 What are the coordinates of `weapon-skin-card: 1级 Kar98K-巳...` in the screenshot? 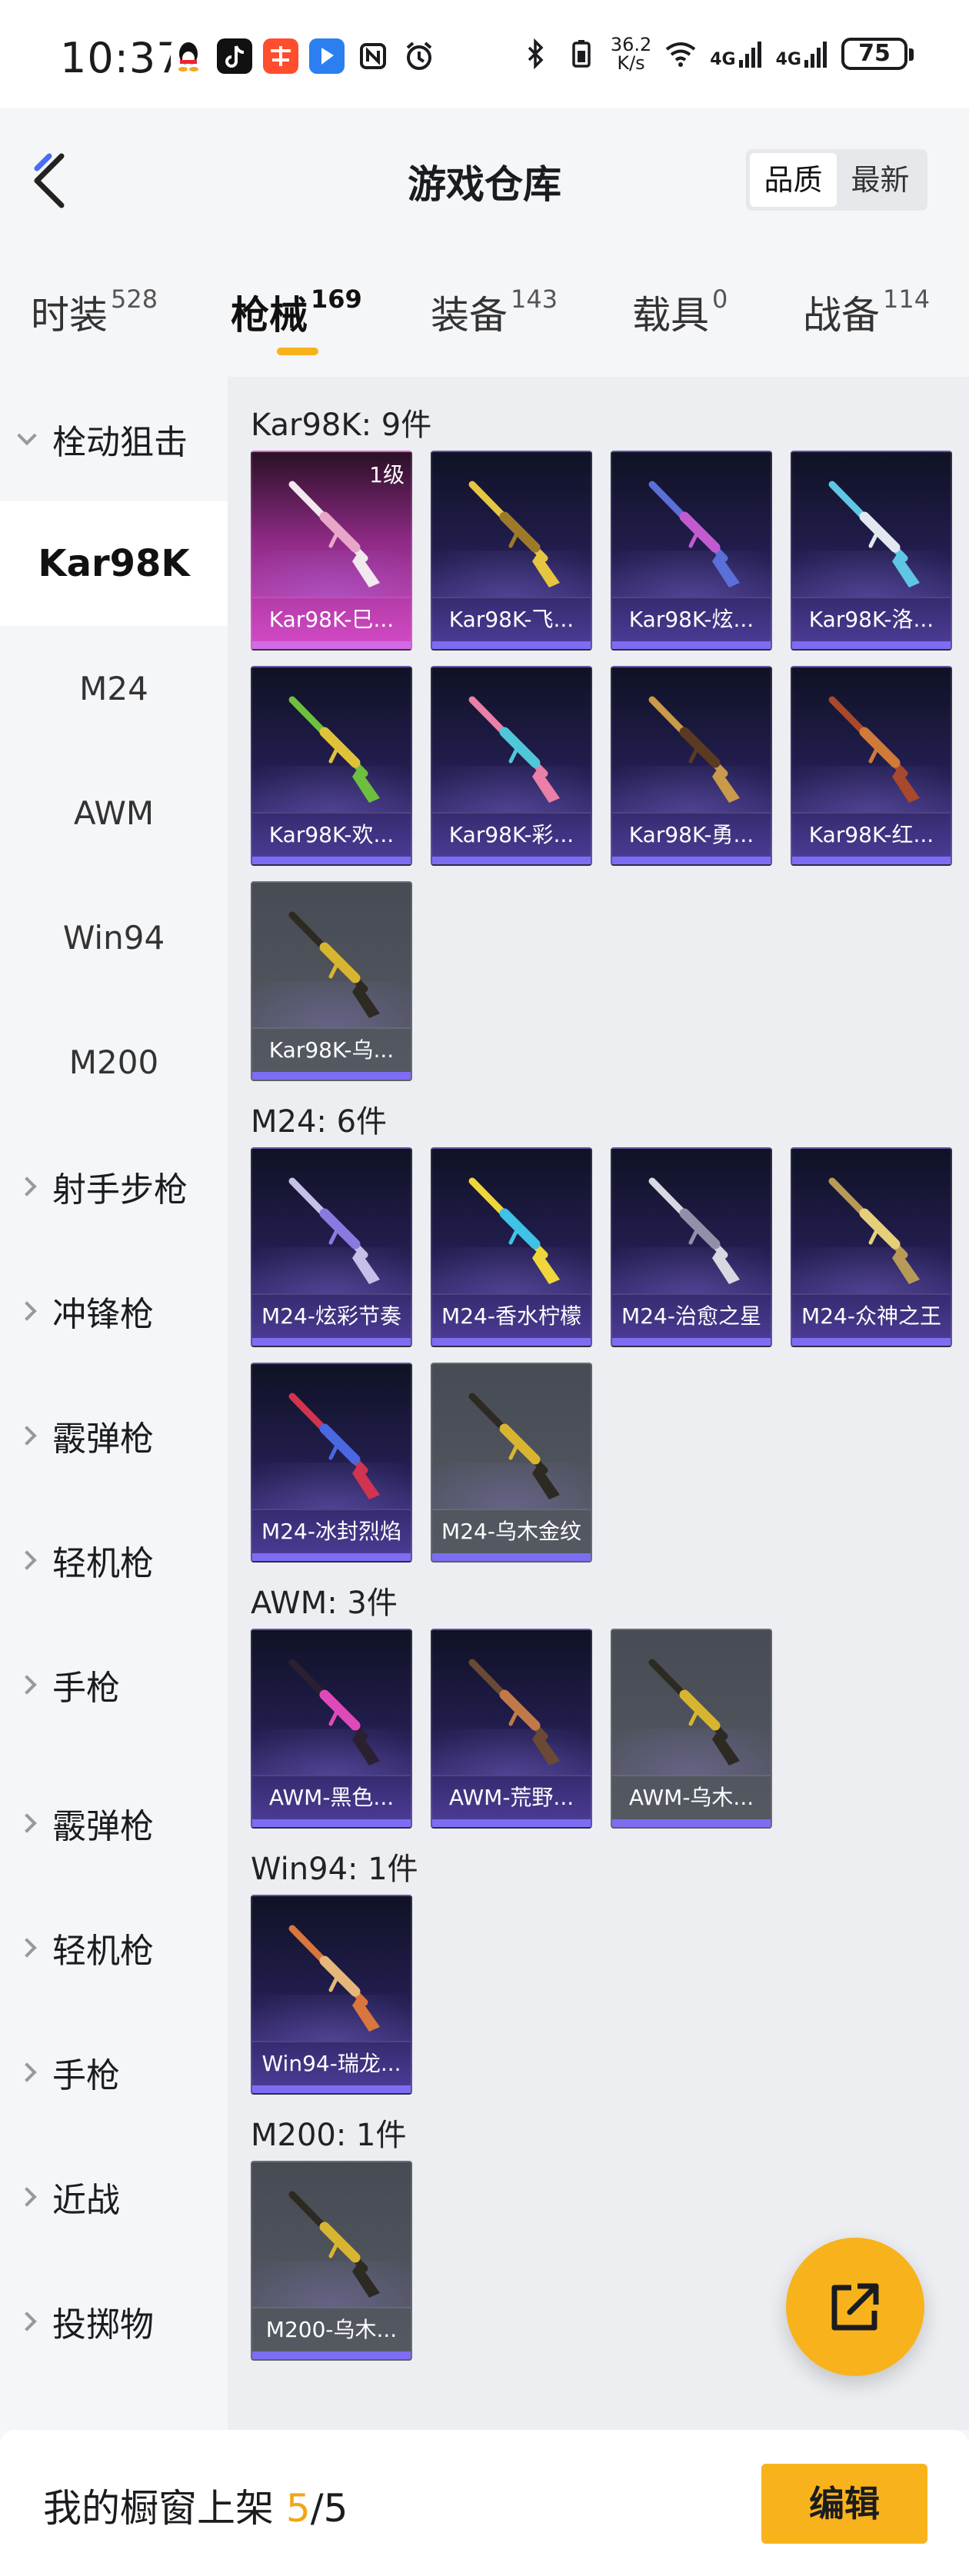 It's located at (331, 551).